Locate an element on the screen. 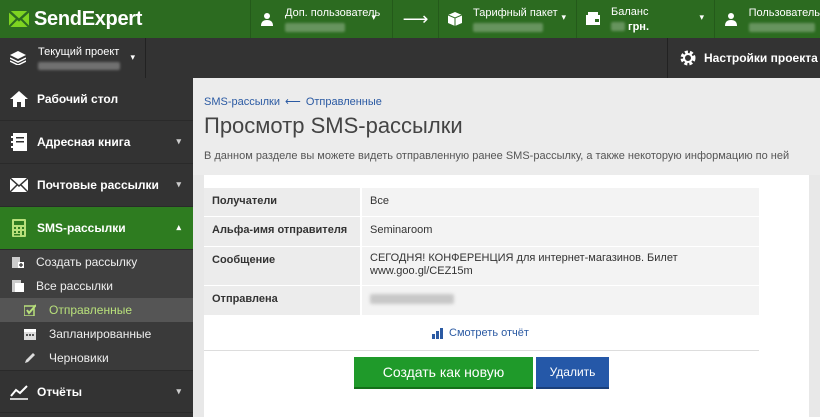 This screenshot has width=820, height=417. user-menu: Пользователь is located at coordinates (767, 19).